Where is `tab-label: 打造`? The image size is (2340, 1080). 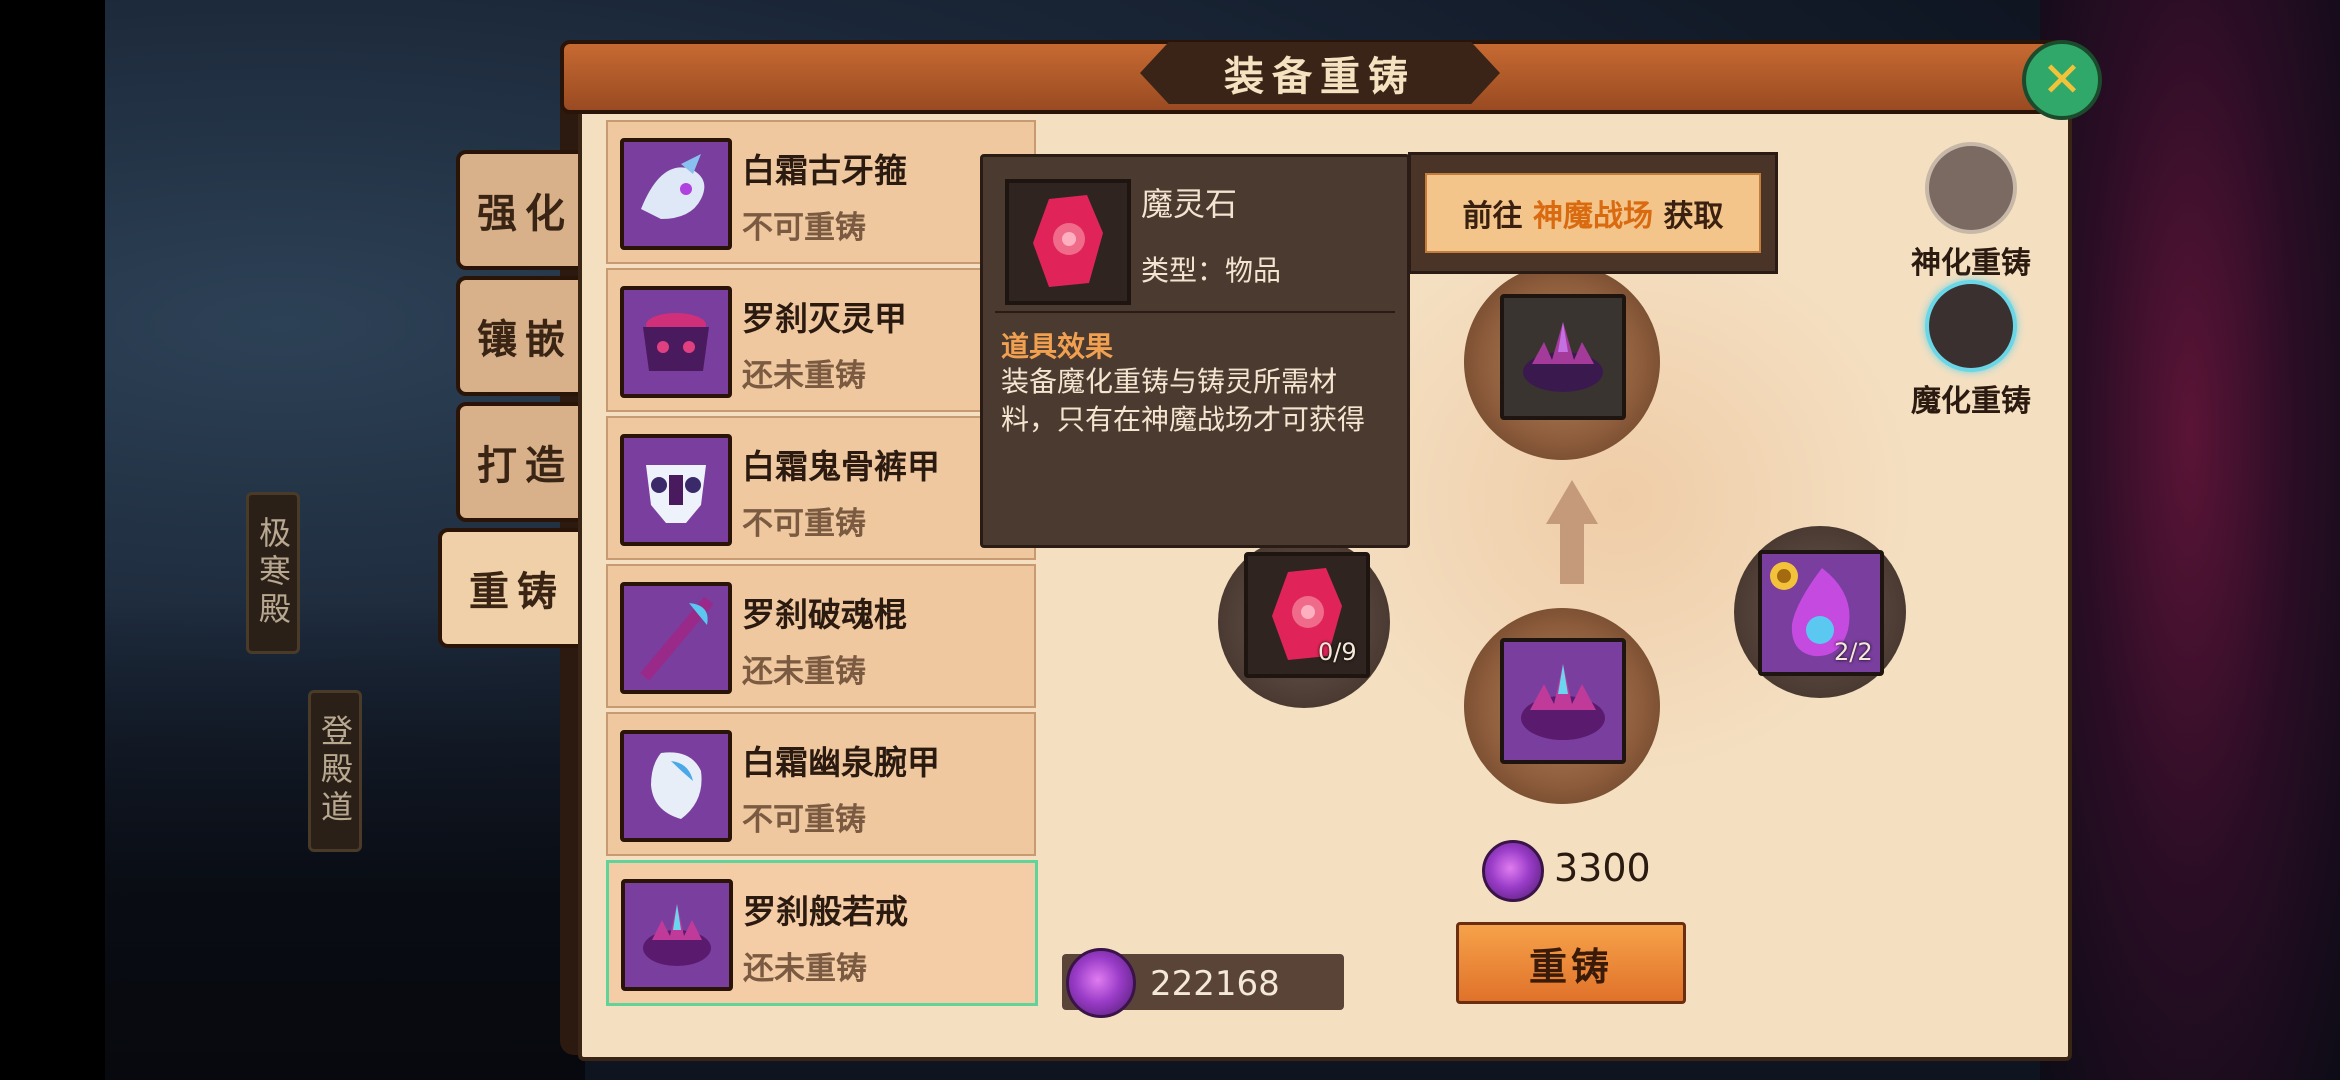 tab-label: 打造 is located at coordinates (525, 466).